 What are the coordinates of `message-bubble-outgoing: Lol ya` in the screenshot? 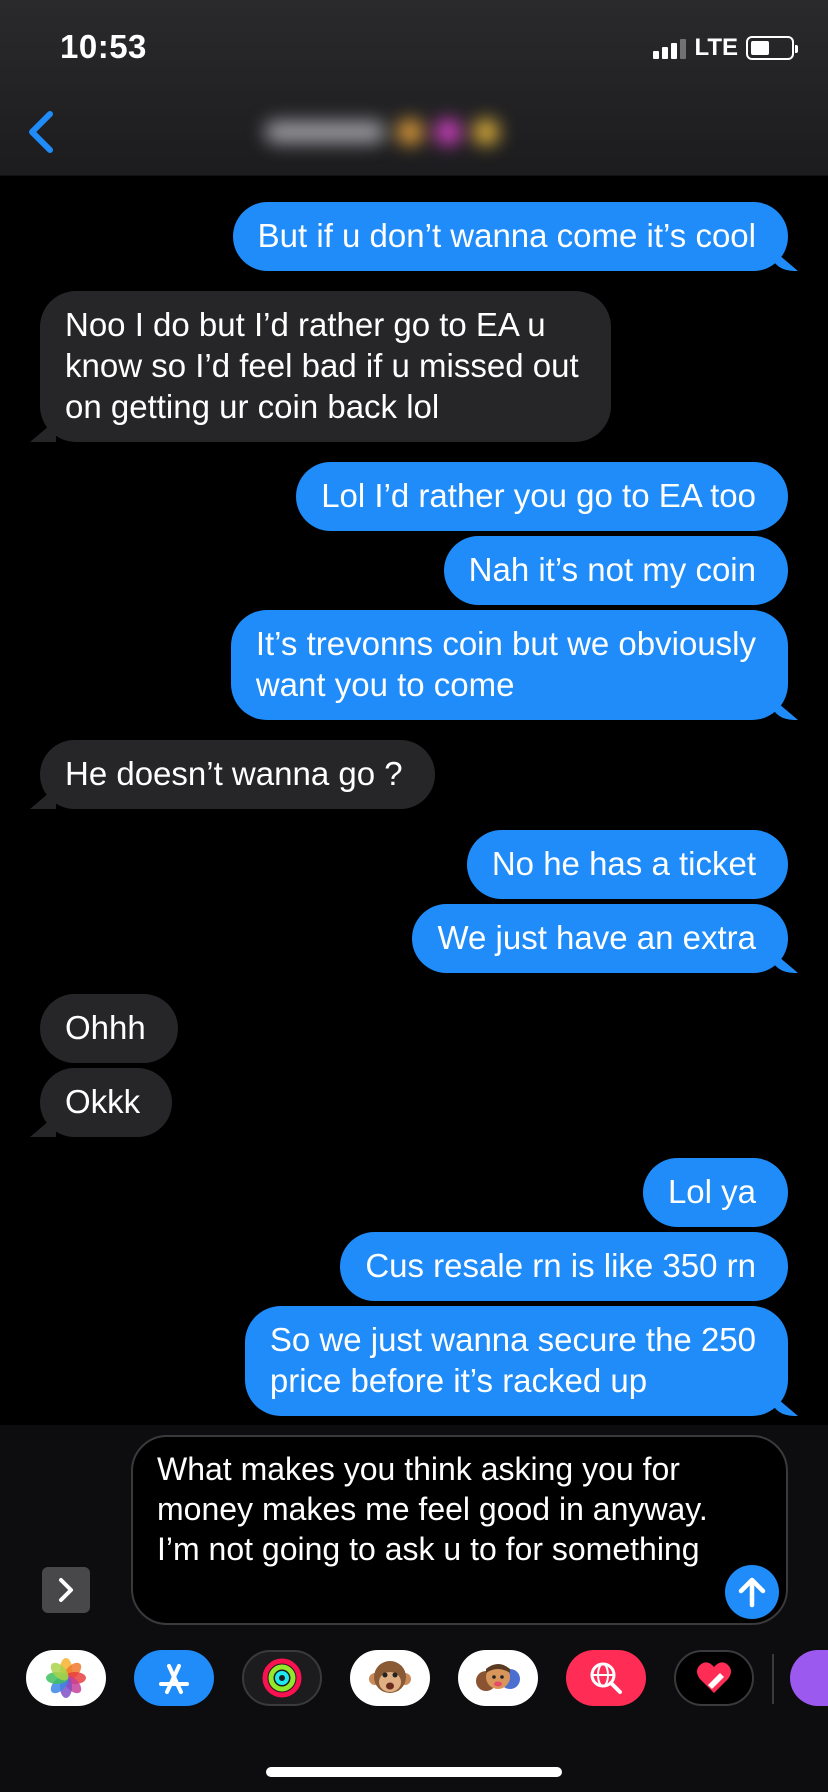 It's located at (715, 1192).